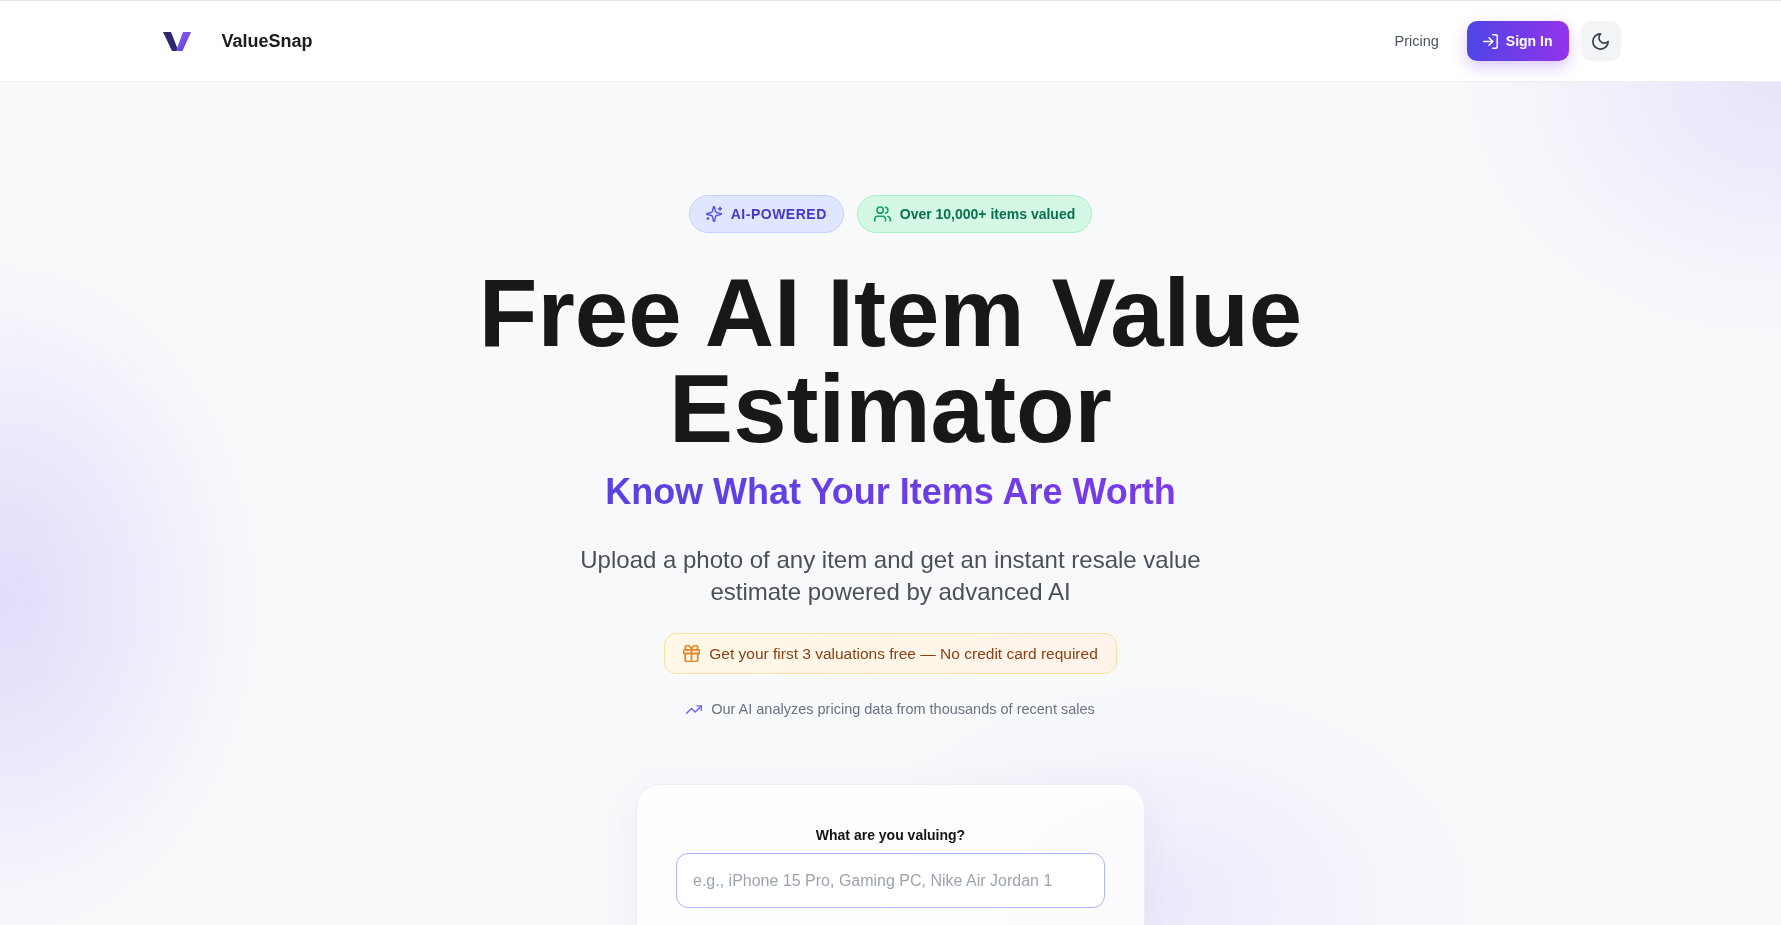  Describe the element at coordinates (1416, 41) in the screenshot. I see `nav-link: Pricing` at that location.